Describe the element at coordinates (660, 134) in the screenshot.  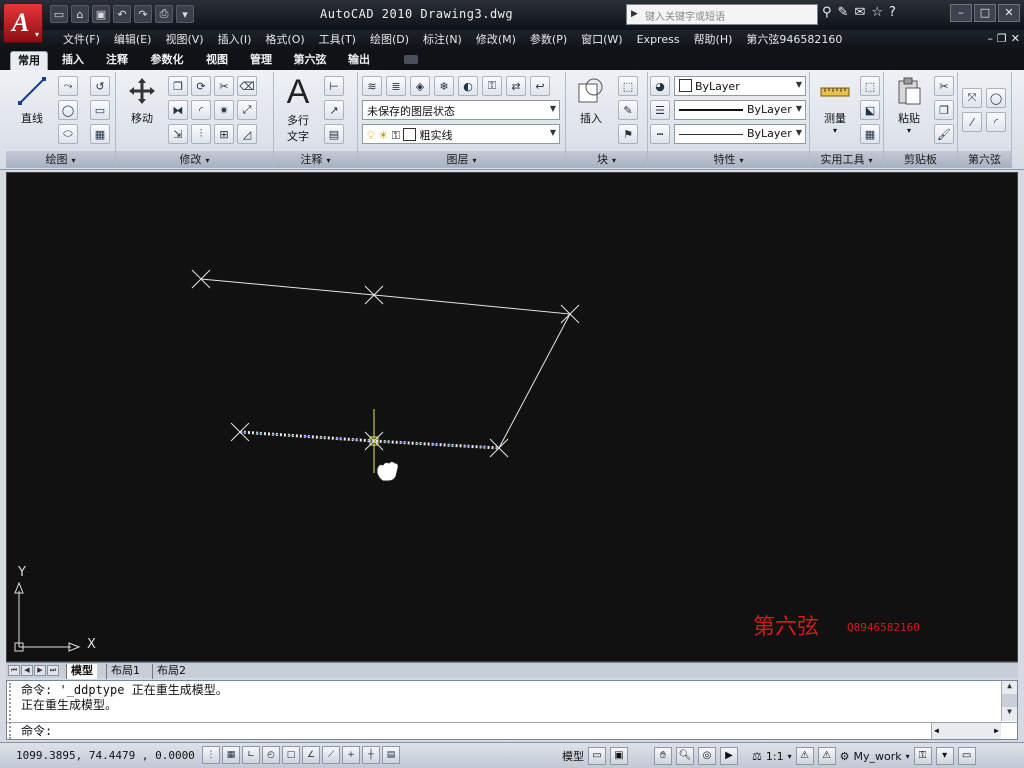
I see `linetype-icon: ┅` at that location.